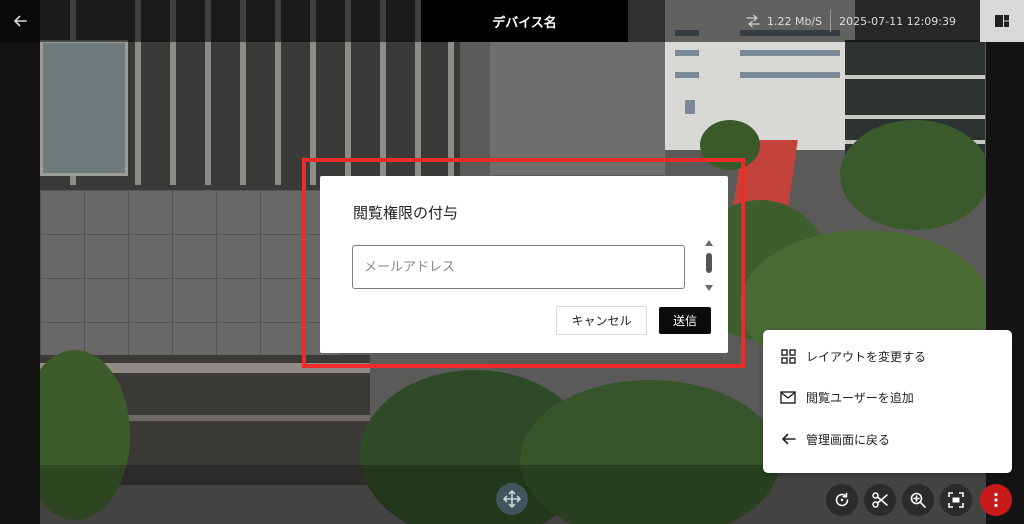  I want to click on refresh-icon, so click(842, 499).